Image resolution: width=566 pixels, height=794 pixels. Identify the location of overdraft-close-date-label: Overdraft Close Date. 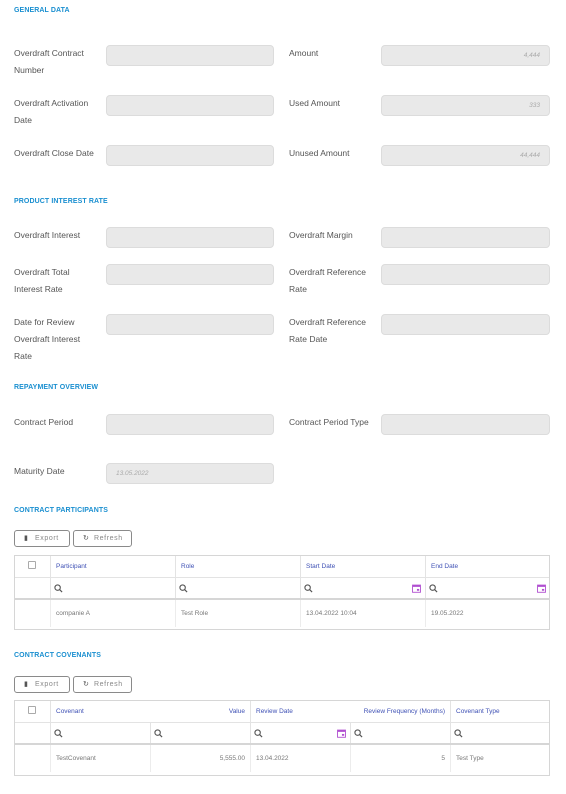
(54, 153).